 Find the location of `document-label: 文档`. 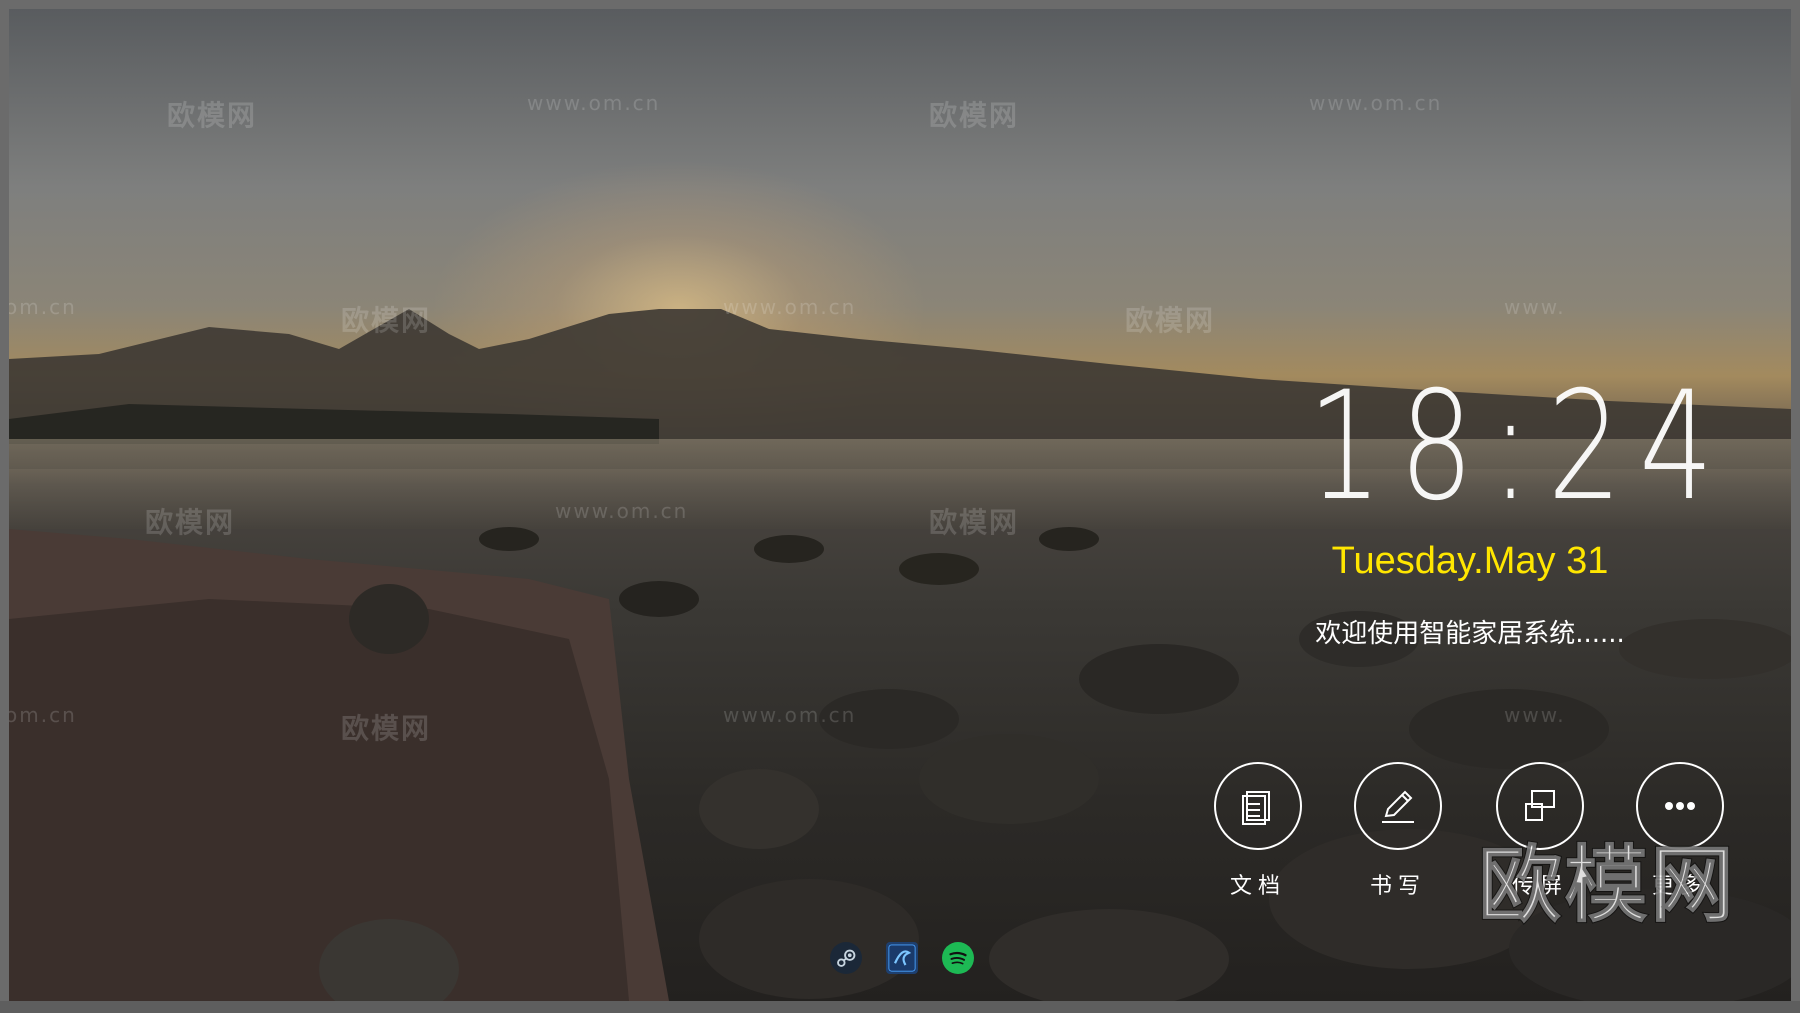

document-label: 文档 is located at coordinates (1257, 886).